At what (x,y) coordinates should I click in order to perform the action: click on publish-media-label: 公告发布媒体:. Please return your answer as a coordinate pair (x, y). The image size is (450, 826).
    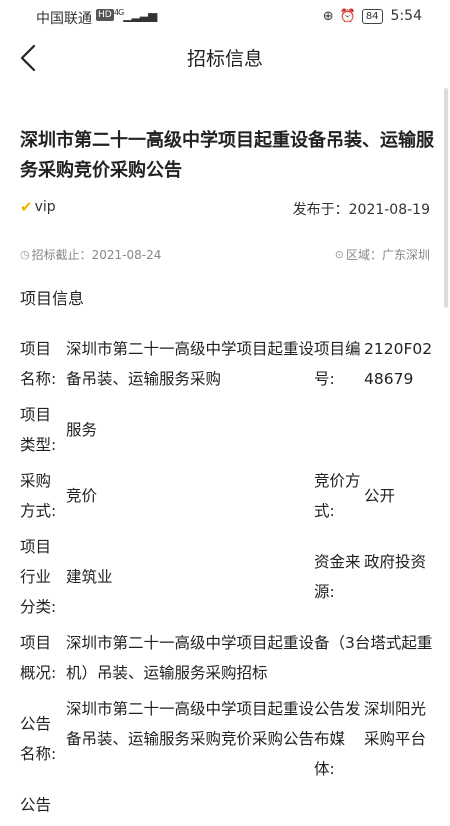
    Looking at the image, I should click on (337, 739).